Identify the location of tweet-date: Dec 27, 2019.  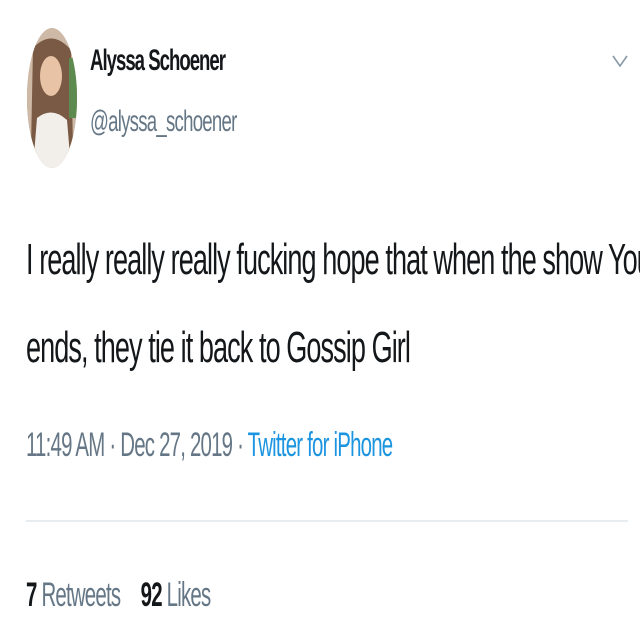
(176, 445).